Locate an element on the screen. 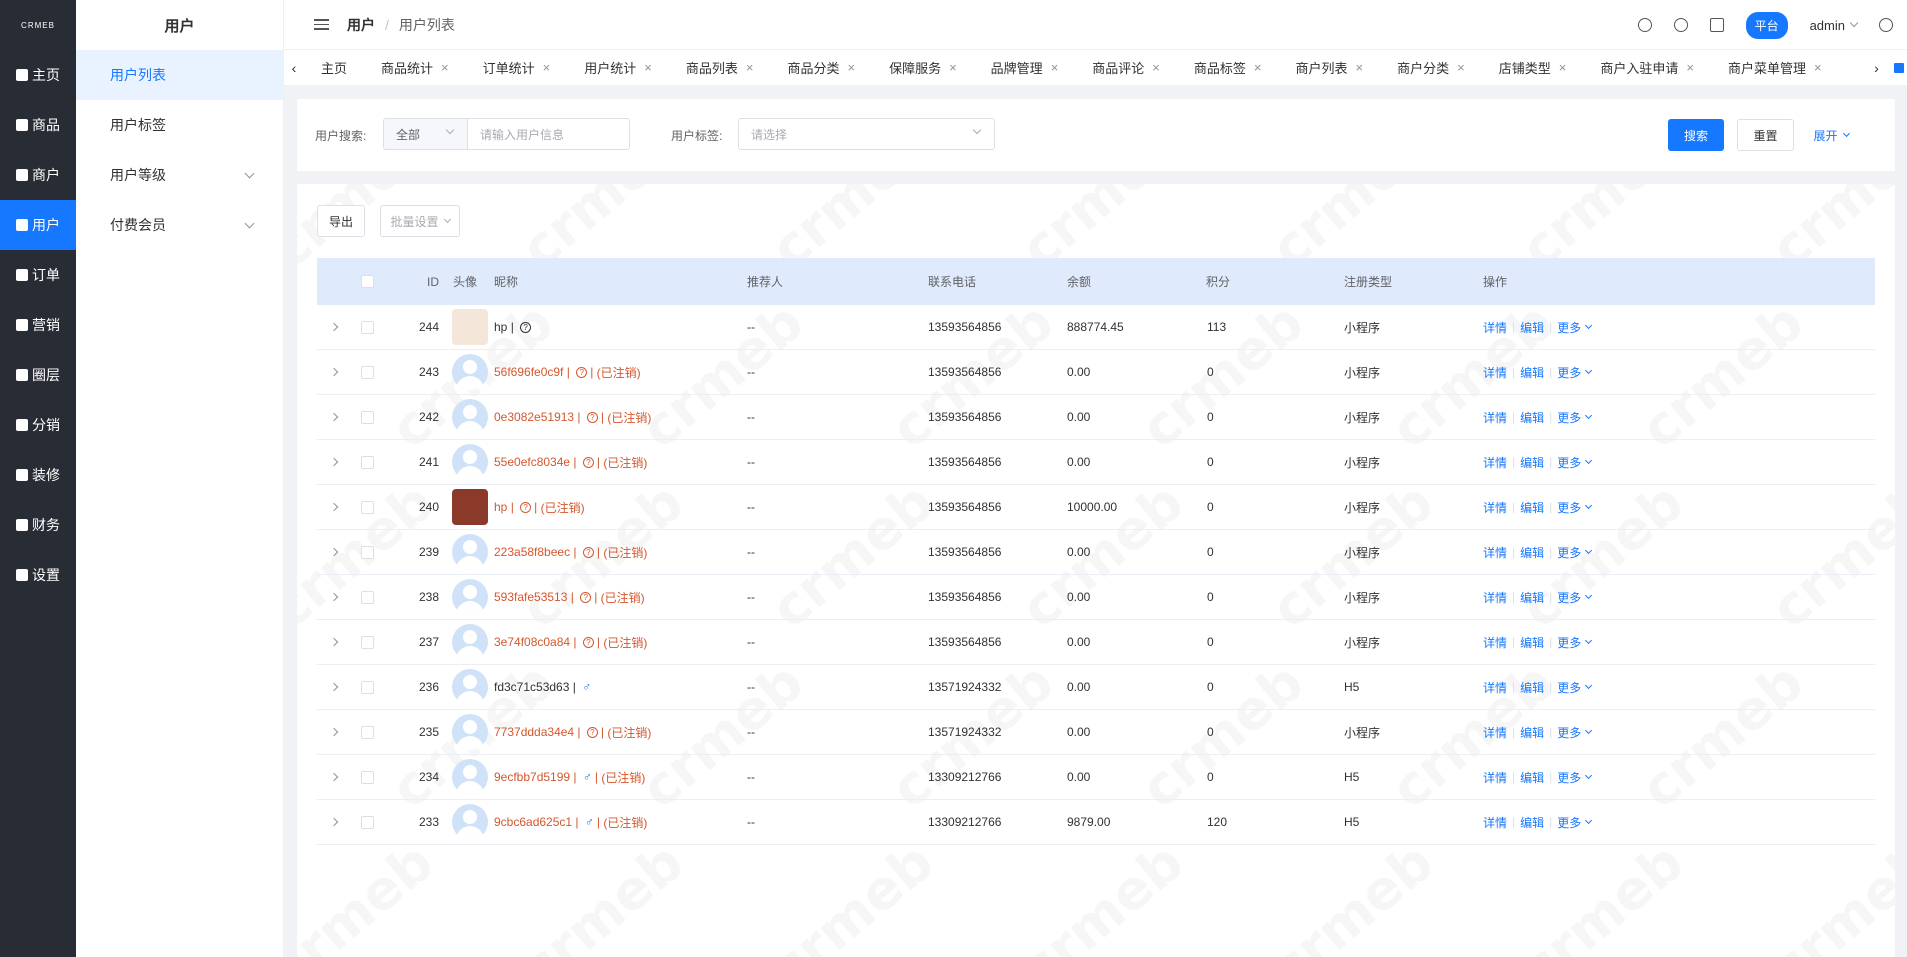 This screenshot has width=1907, height=957. search-icon is located at coordinates (1680, 25).